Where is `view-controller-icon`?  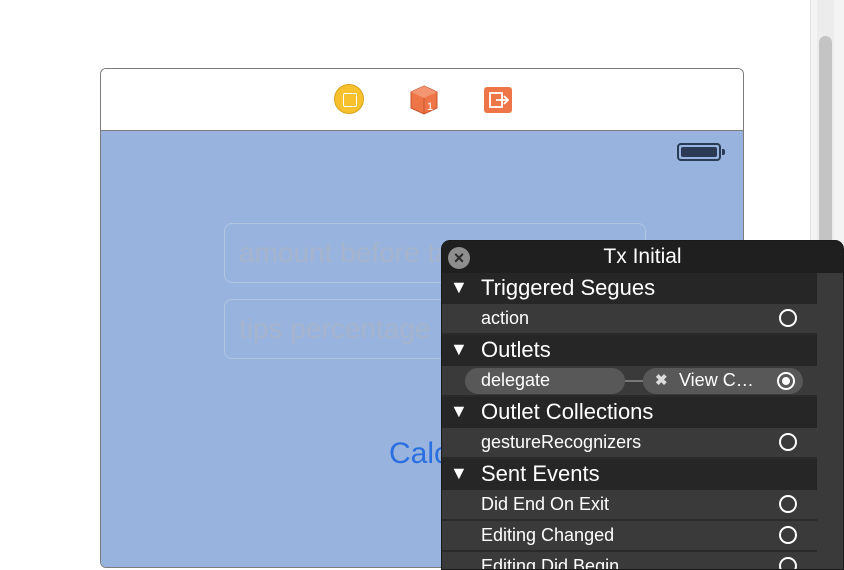
view-controller-icon is located at coordinates (350, 100).